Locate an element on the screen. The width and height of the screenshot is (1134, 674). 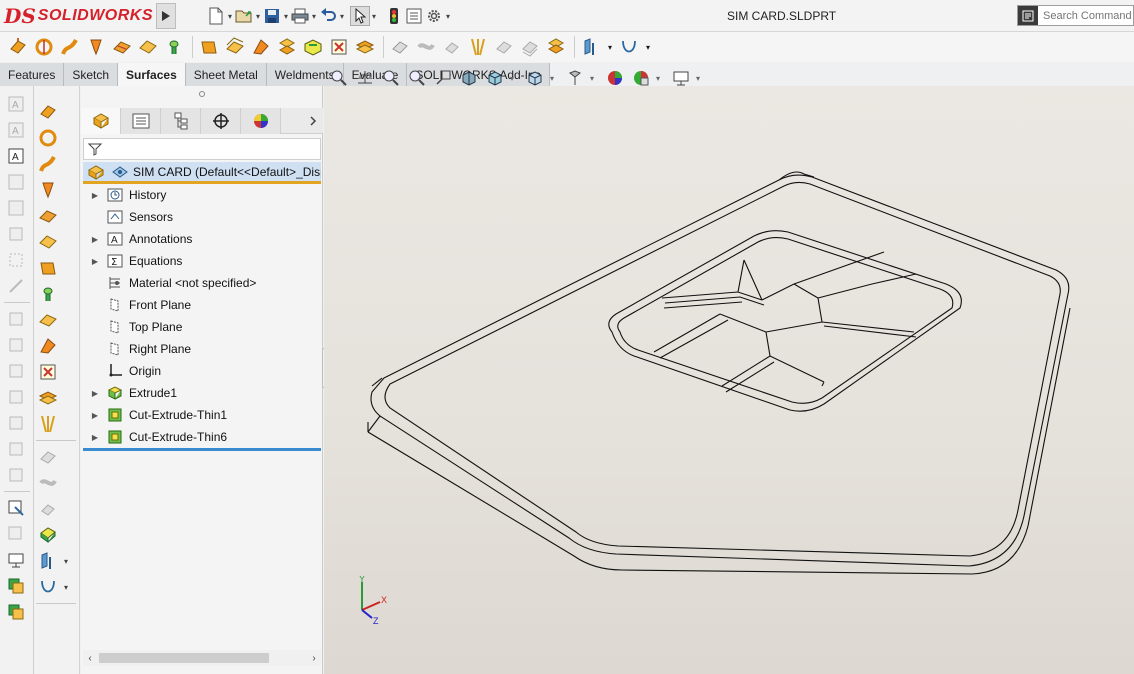
filled-surface-icon is located at coordinates (148, 47).